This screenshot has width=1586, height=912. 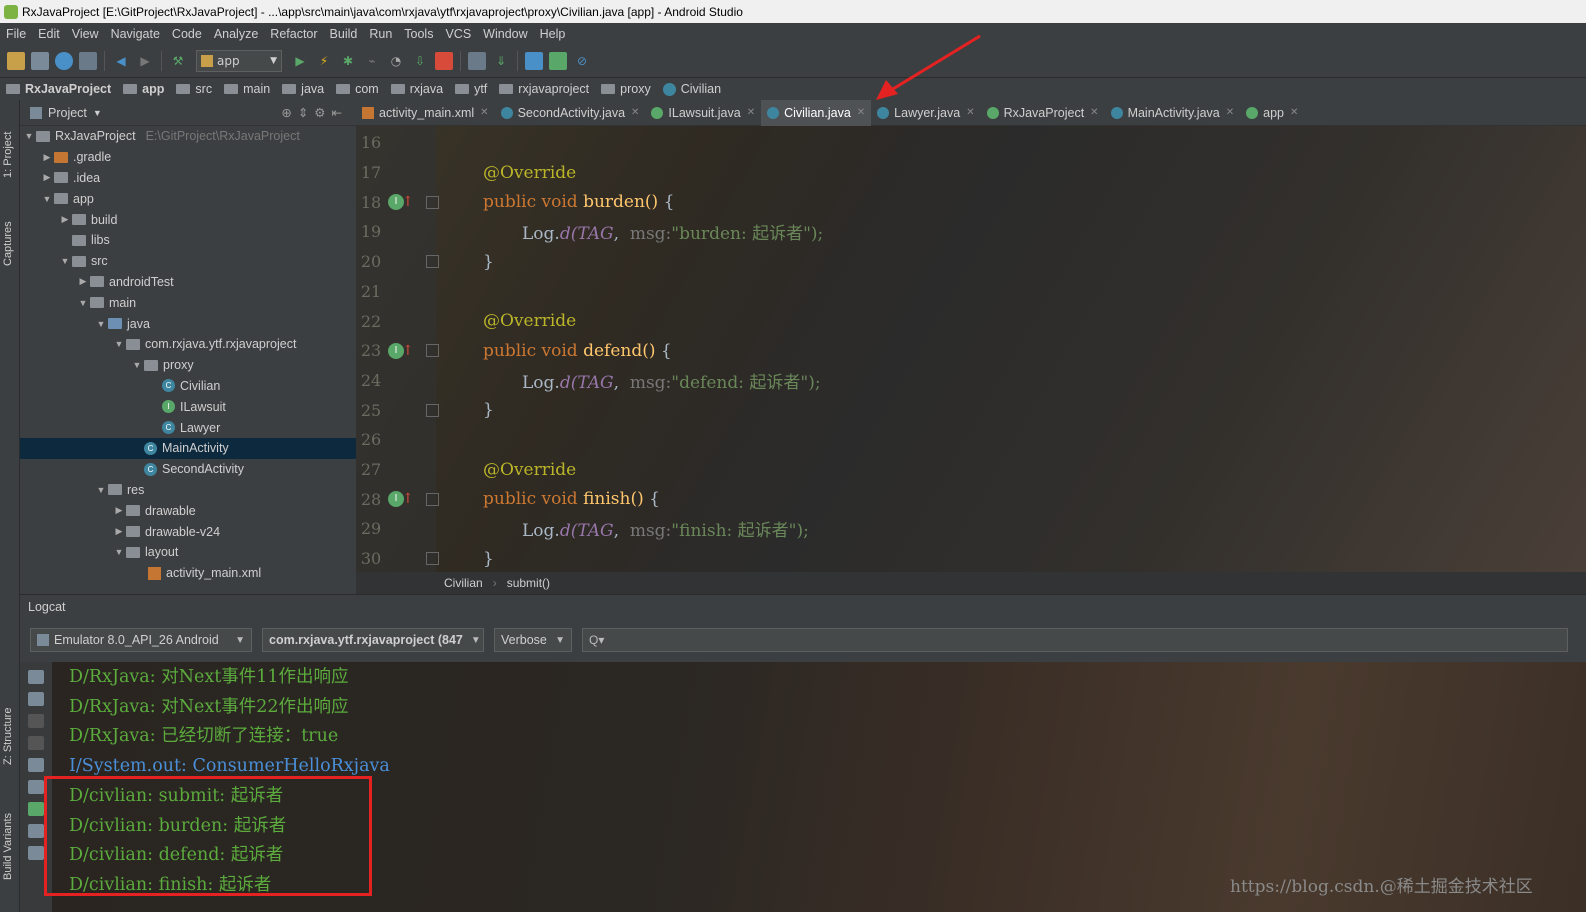 What do you see at coordinates (58, 89) in the screenshot?
I see `breadcrumb-project: RxJavaProject` at bounding box center [58, 89].